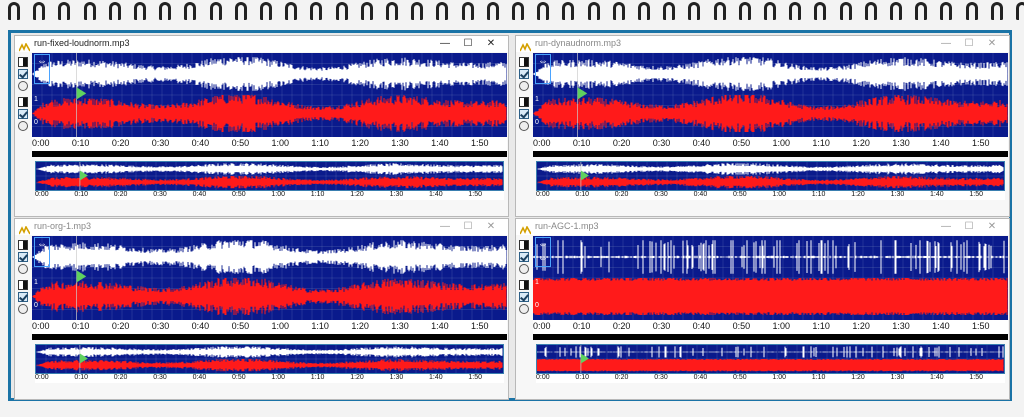  What do you see at coordinates (661, 143) in the screenshot?
I see `time-tick-label: 0:30` at bounding box center [661, 143].